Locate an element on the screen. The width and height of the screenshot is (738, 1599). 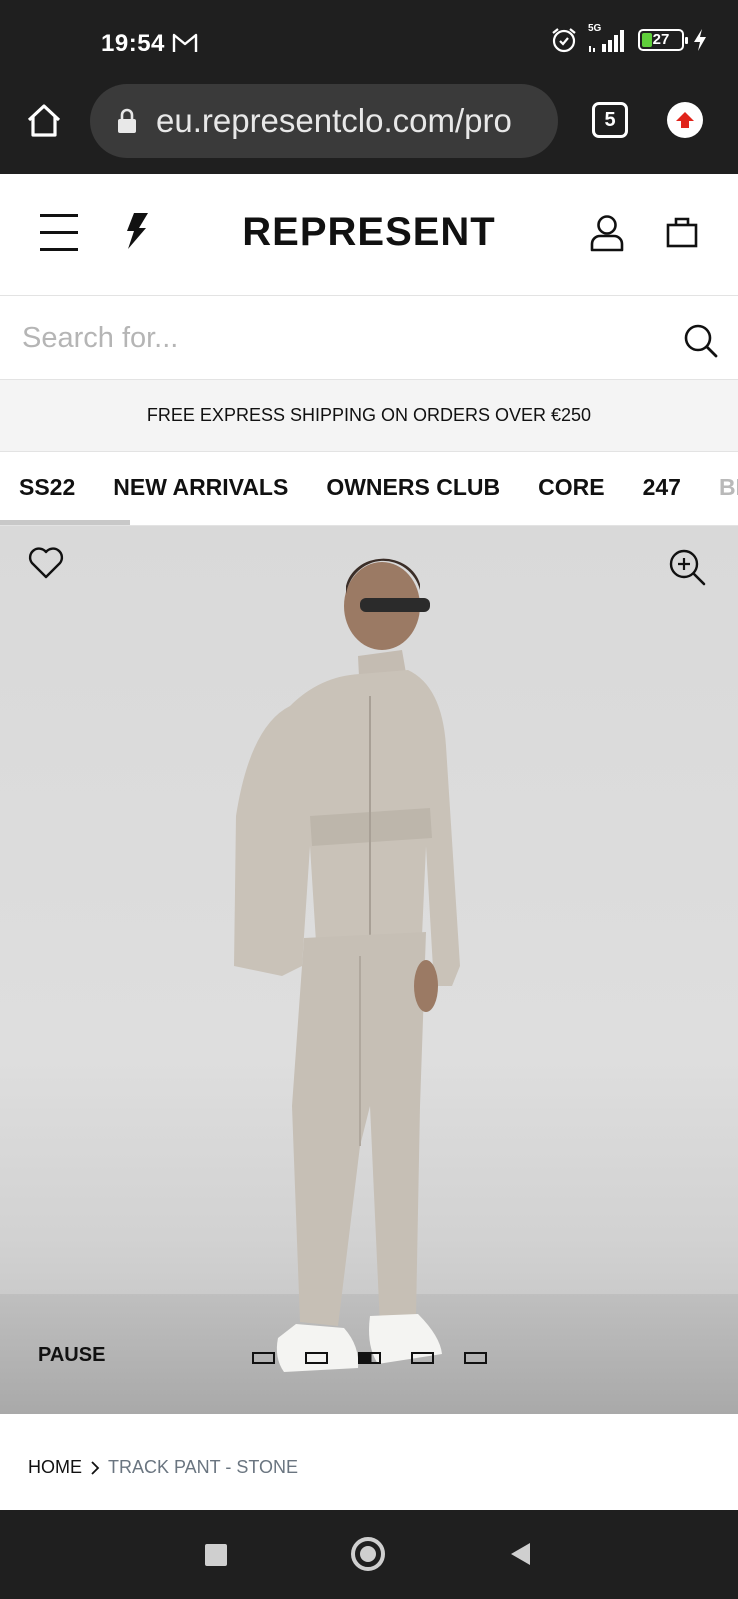
category-owners-club: OWNERS CLUB is located at coordinates (413, 487).